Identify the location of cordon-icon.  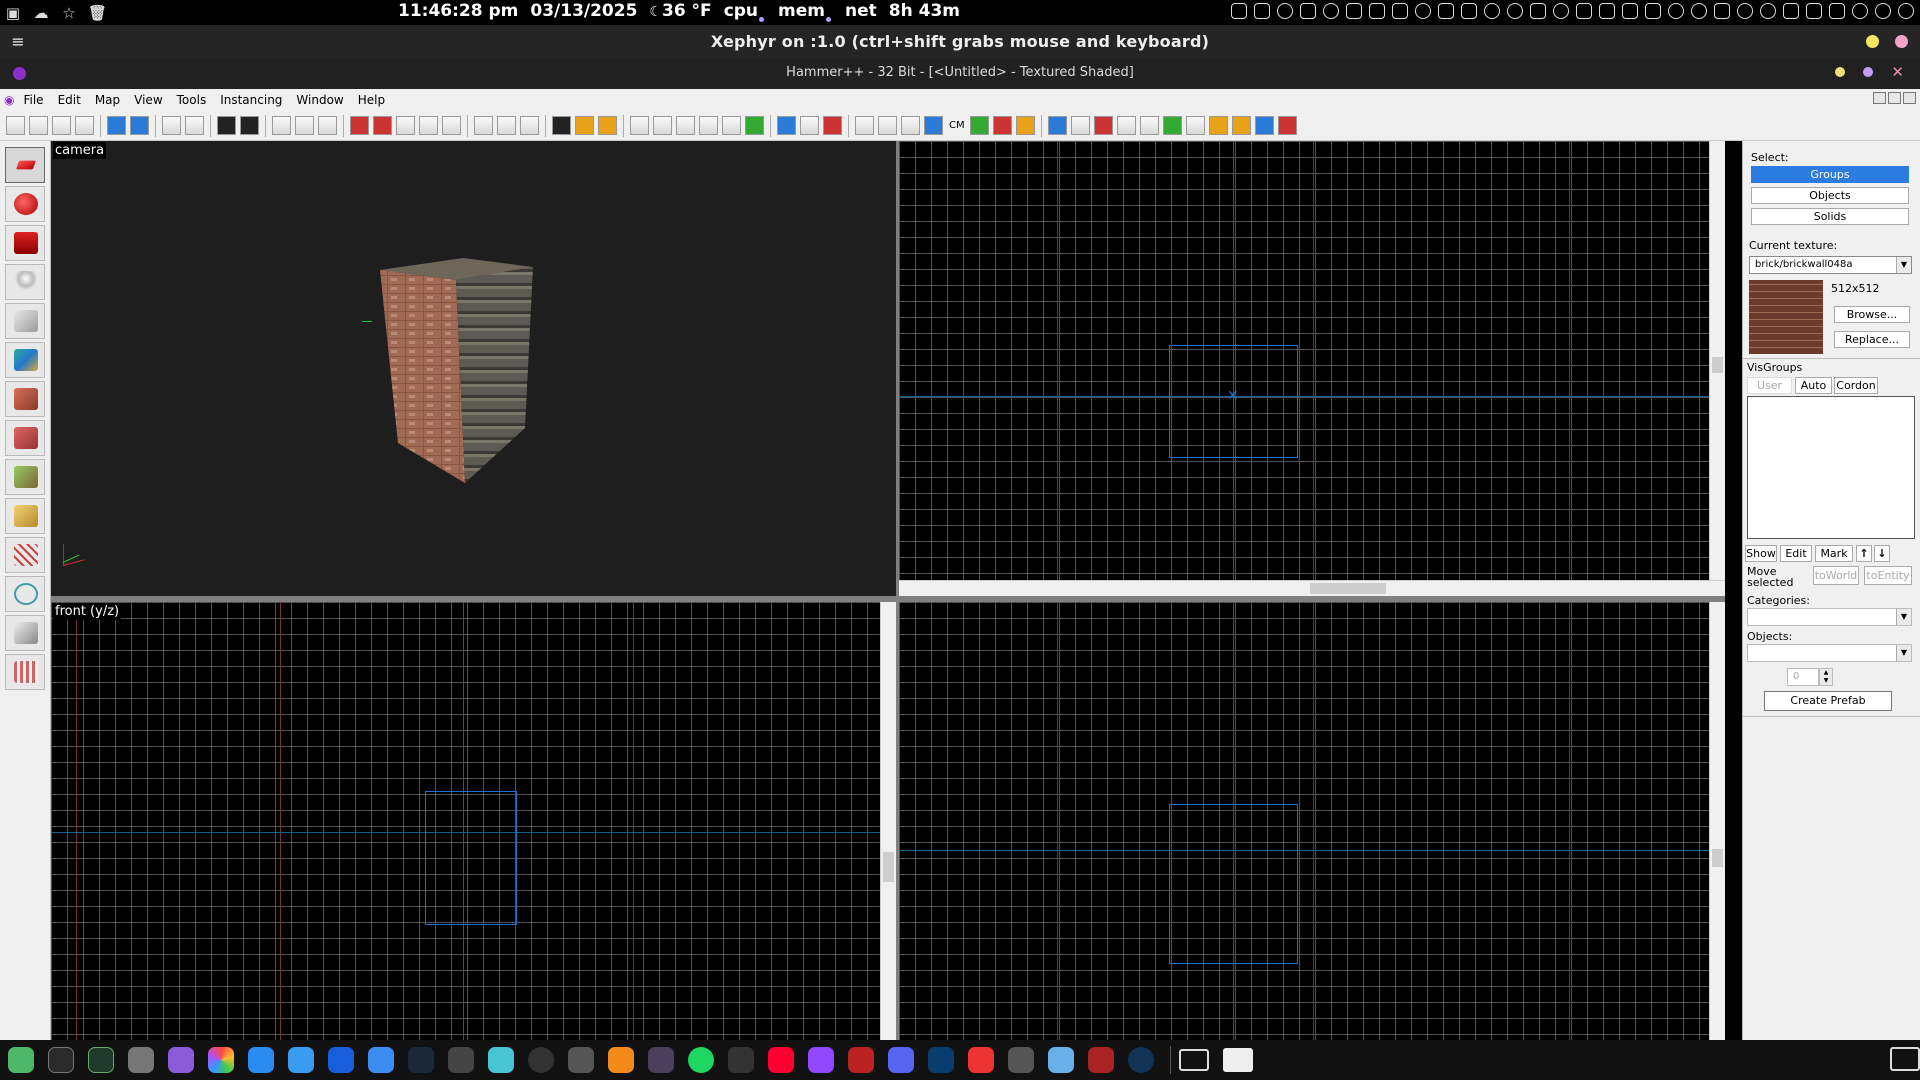
(1264, 125).